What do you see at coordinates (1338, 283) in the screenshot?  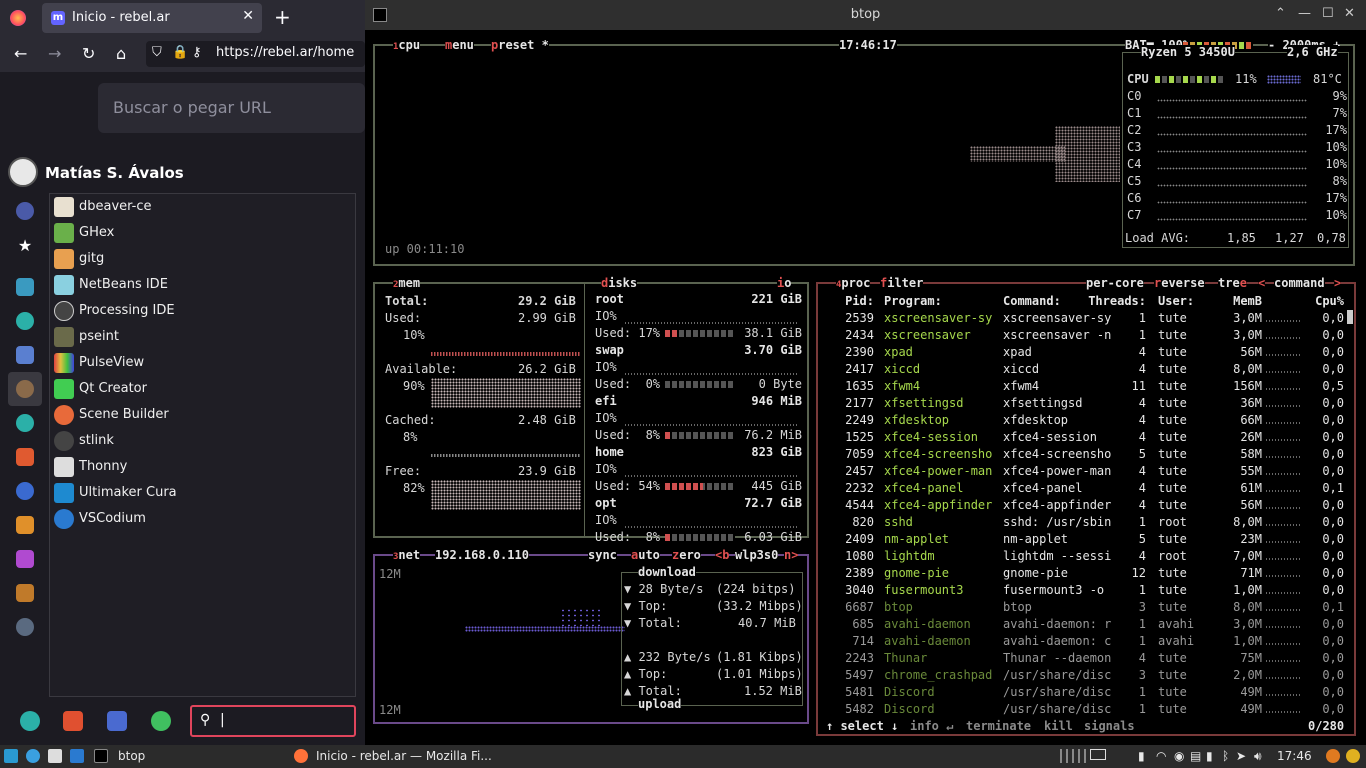 I see `sort-next-button: >` at bounding box center [1338, 283].